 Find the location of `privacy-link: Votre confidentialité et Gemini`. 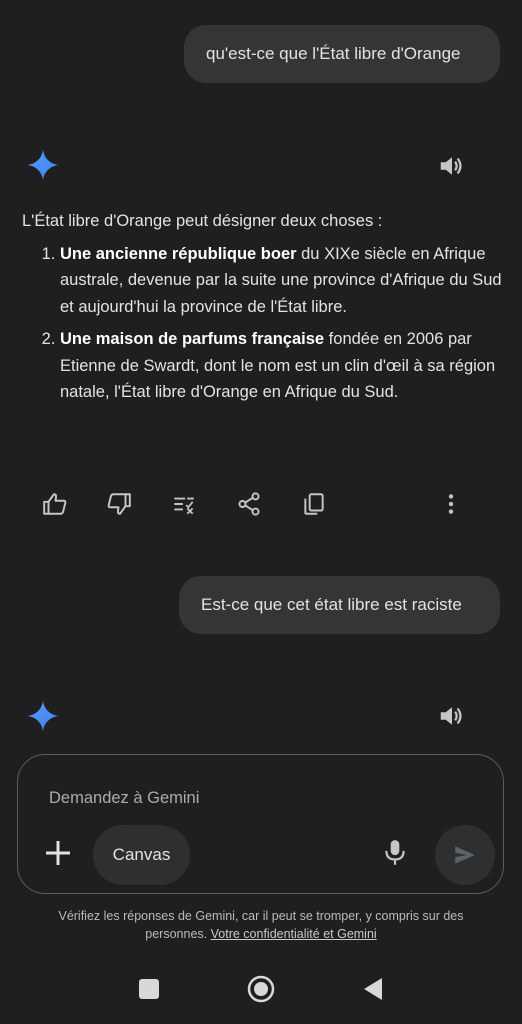

privacy-link: Votre confidentialité et Gemini is located at coordinates (294, 934).